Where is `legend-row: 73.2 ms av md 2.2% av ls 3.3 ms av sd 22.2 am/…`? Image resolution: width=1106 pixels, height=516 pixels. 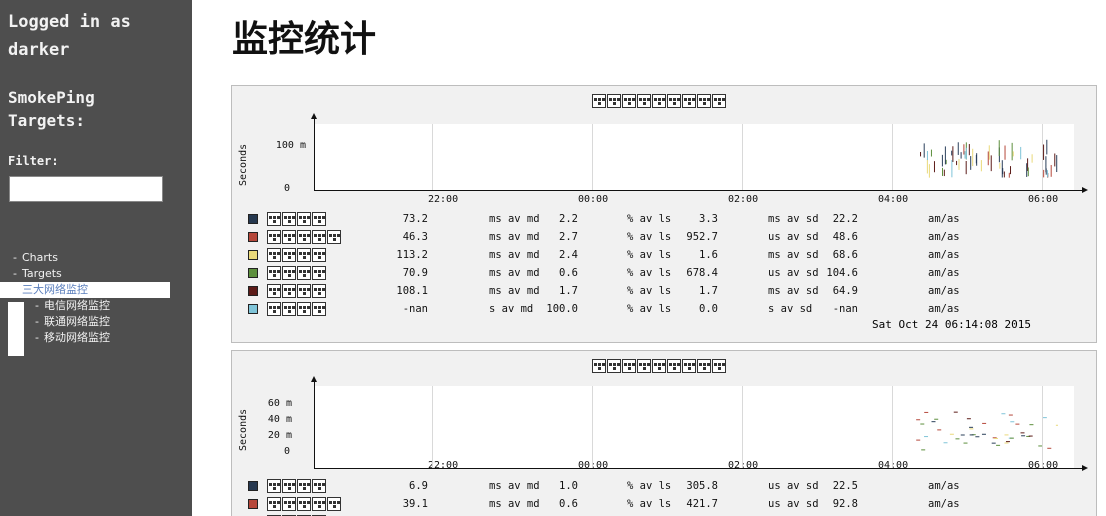
legend-row: 73.2 ms av md 2.2% av ls 3.3 ms av sd 22.2 am/… is located at coordinates (604, 219).